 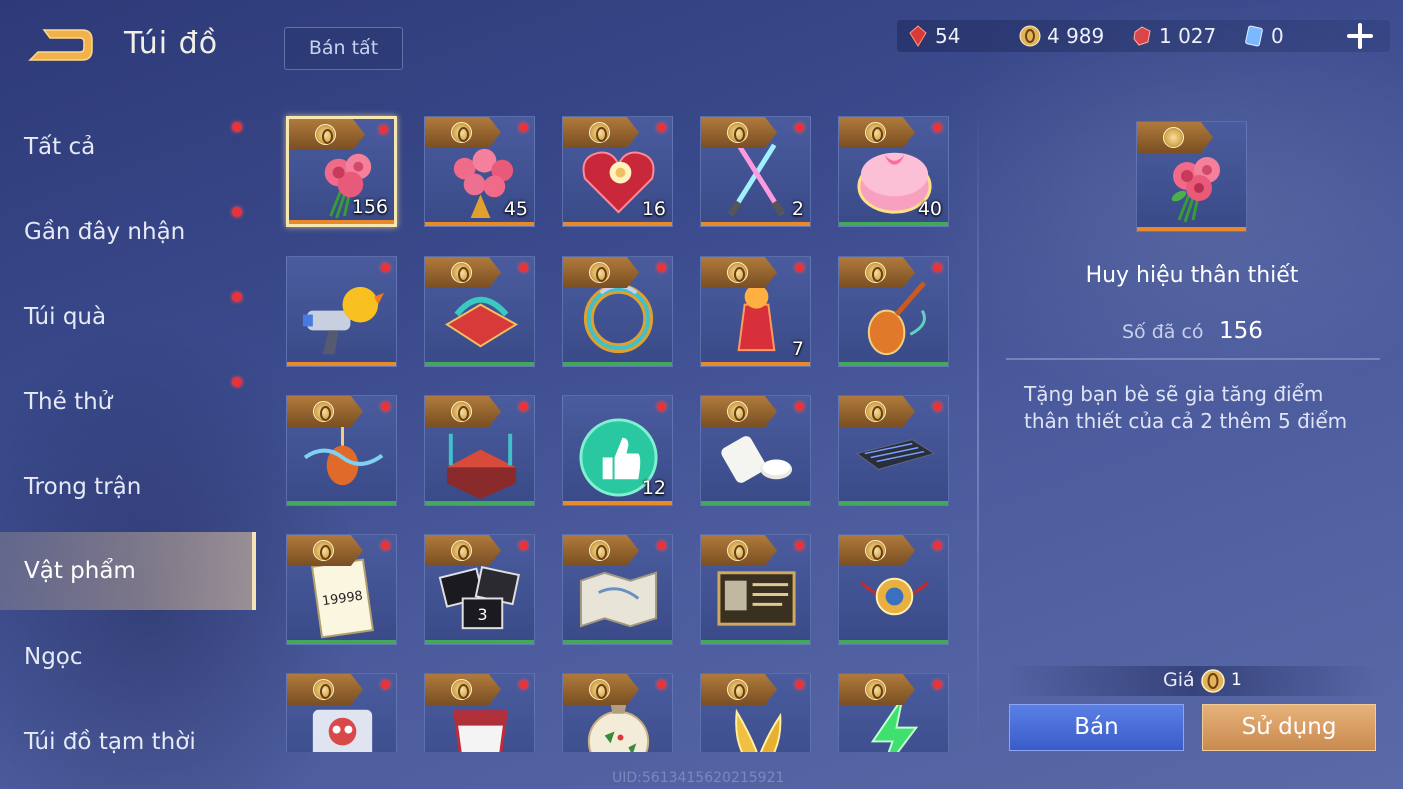 What do you see at coordinates (933, 36) in the screenshot?
I see `currency-gems: 54` at bounding box center [933, 36].